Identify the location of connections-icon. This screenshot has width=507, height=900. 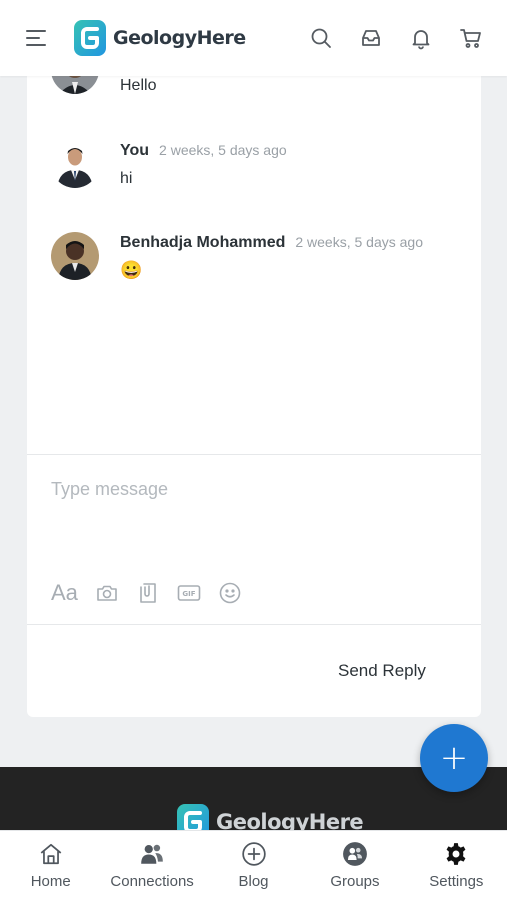
(152, 854).